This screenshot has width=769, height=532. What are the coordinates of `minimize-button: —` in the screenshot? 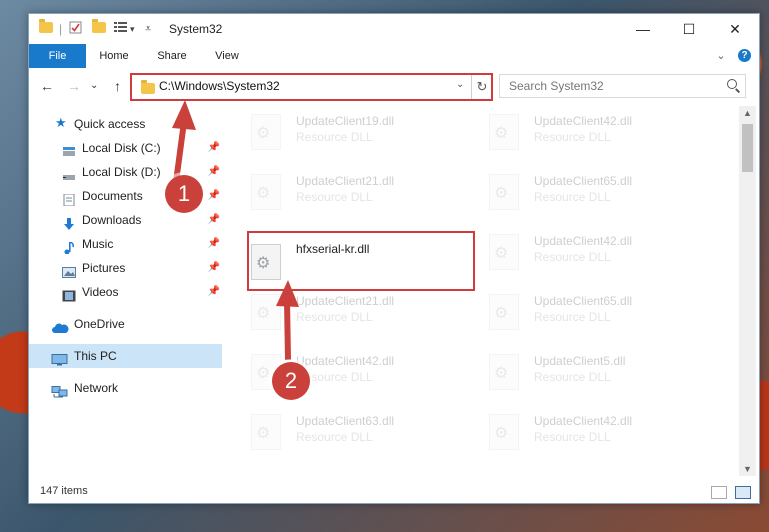 It's located at (643, 29).